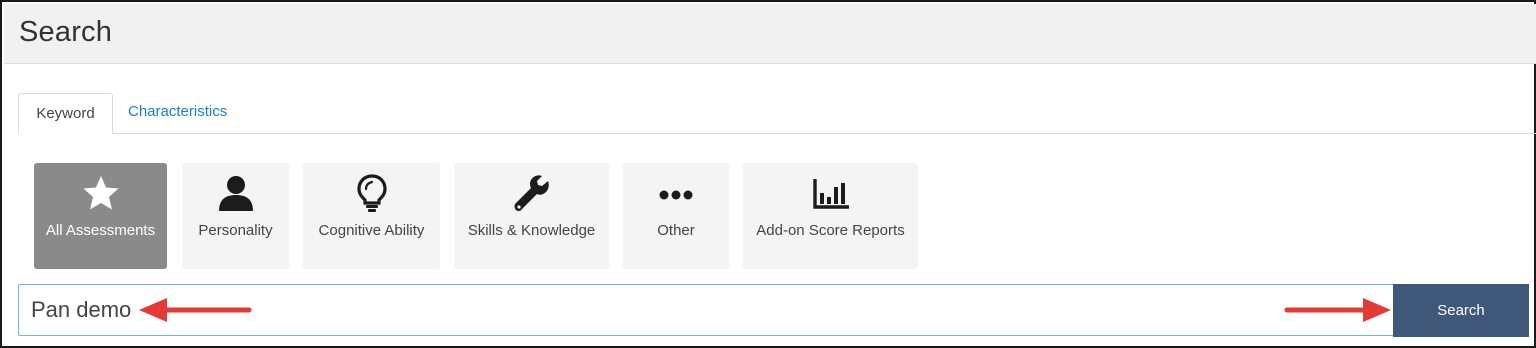  Describe the element at coordinates (177, 111) in the screenshot. I see `tab-characteristics: Characteristics` at that location.